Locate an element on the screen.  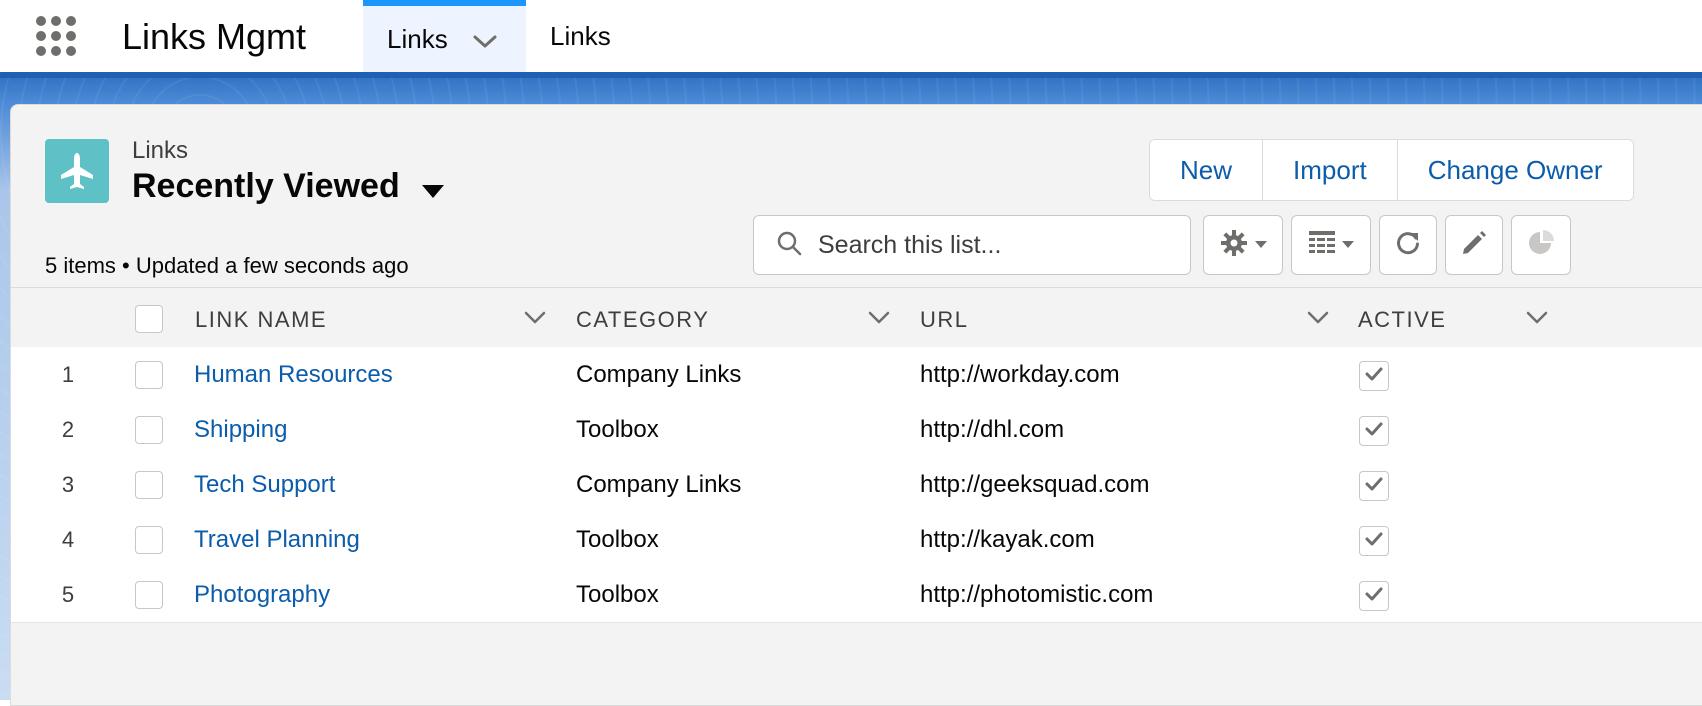
link-name-link: Photography is located at coordinates (262, 594).